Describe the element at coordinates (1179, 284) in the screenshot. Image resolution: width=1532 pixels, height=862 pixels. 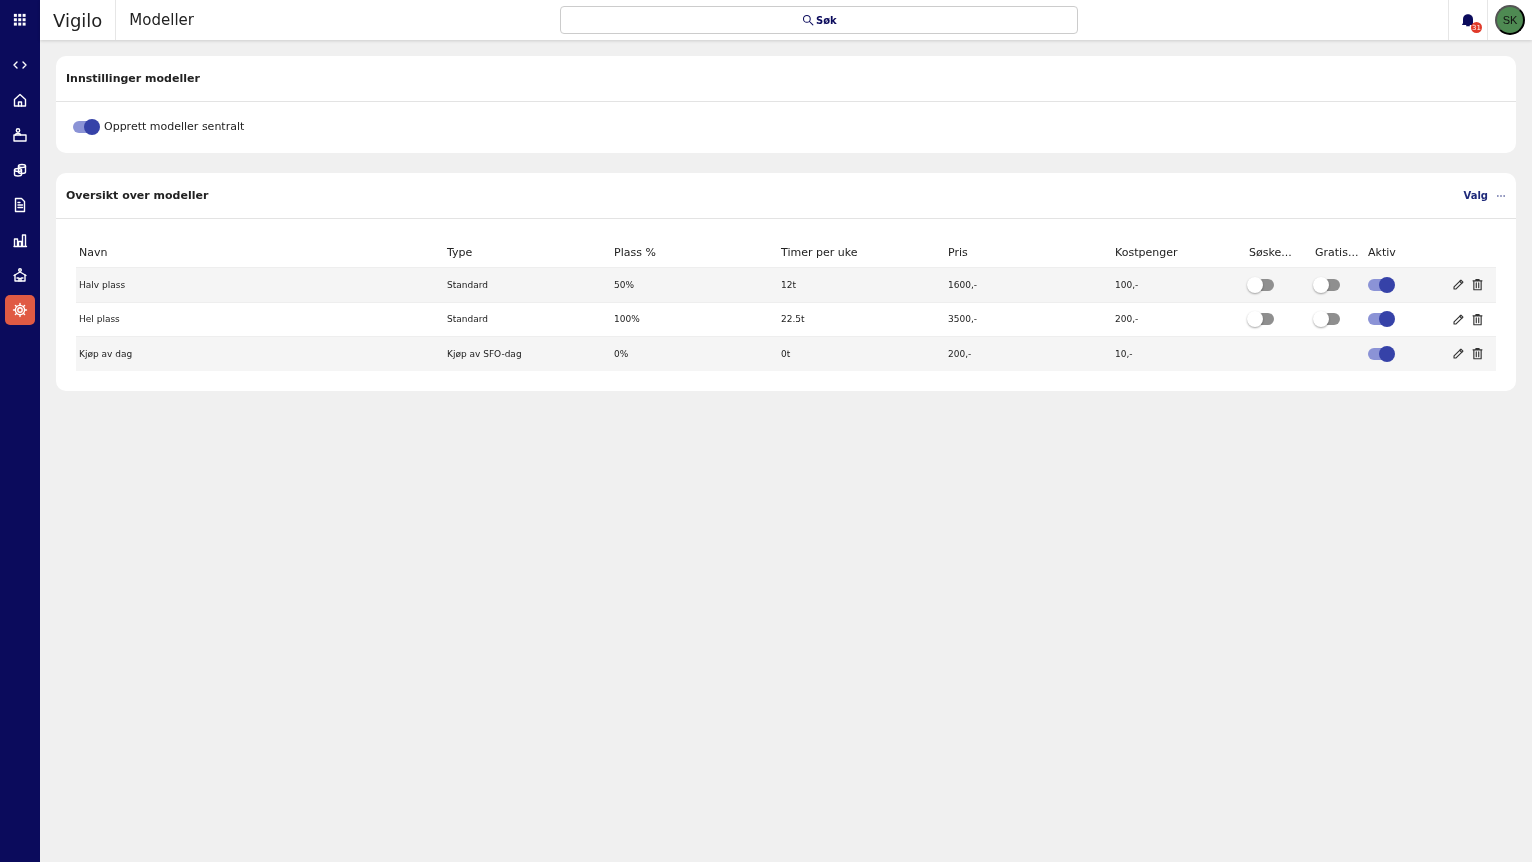
I see `table-cell: 100,-` at that location.